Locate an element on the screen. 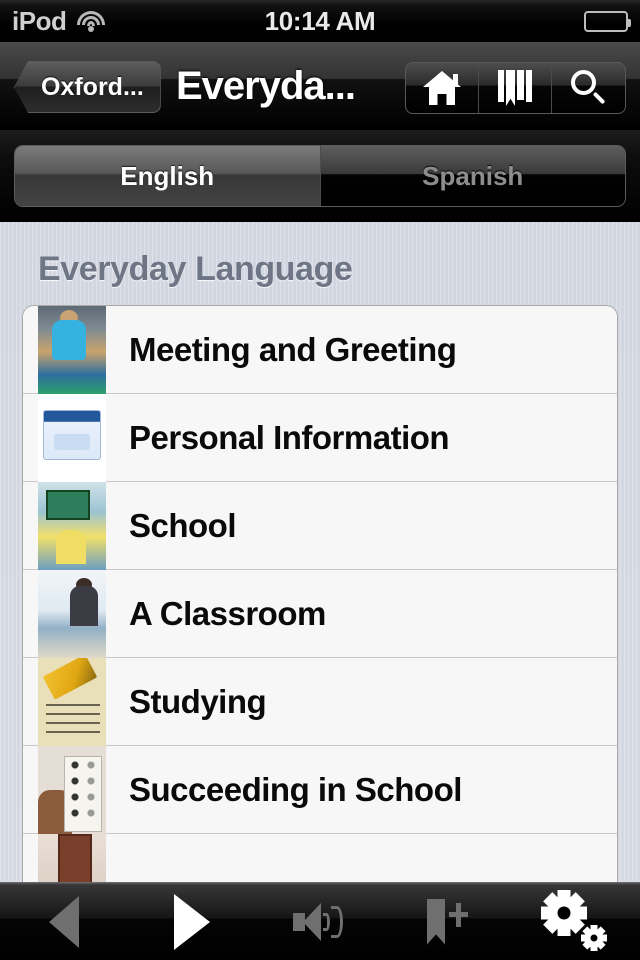  speaker-icon is located at coordinates (320, 922).